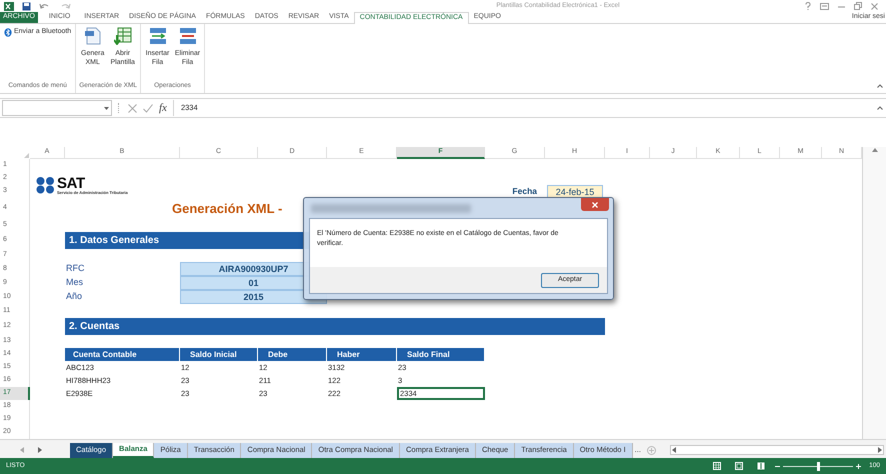 This screenshot has width=886, height=474. Describe the element at coordinates (292, 354) in the screenshot. I see `table-header: Debe` at that location.